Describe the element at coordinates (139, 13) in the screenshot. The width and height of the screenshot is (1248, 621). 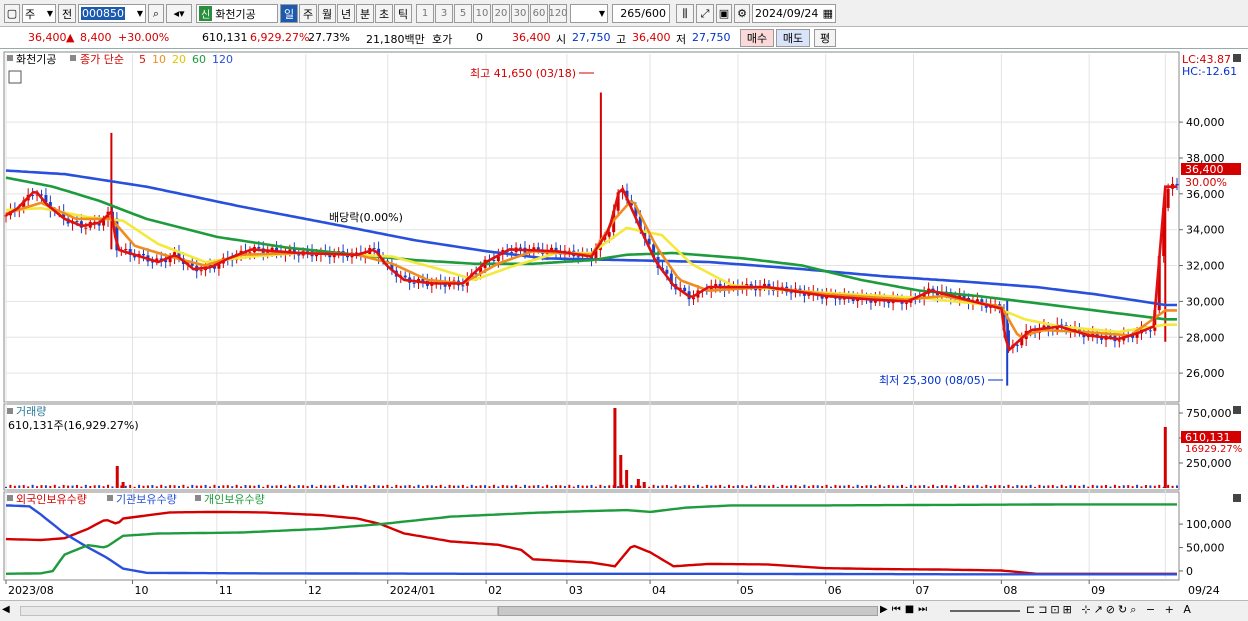
I see `chevron-down-icon: ▼` at that location.